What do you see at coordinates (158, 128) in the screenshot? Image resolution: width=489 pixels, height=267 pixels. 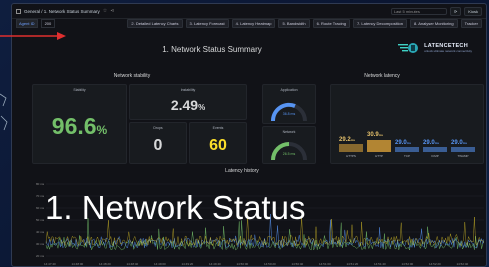 I see `drops-label: Drops` at bounding box center [158, 128].